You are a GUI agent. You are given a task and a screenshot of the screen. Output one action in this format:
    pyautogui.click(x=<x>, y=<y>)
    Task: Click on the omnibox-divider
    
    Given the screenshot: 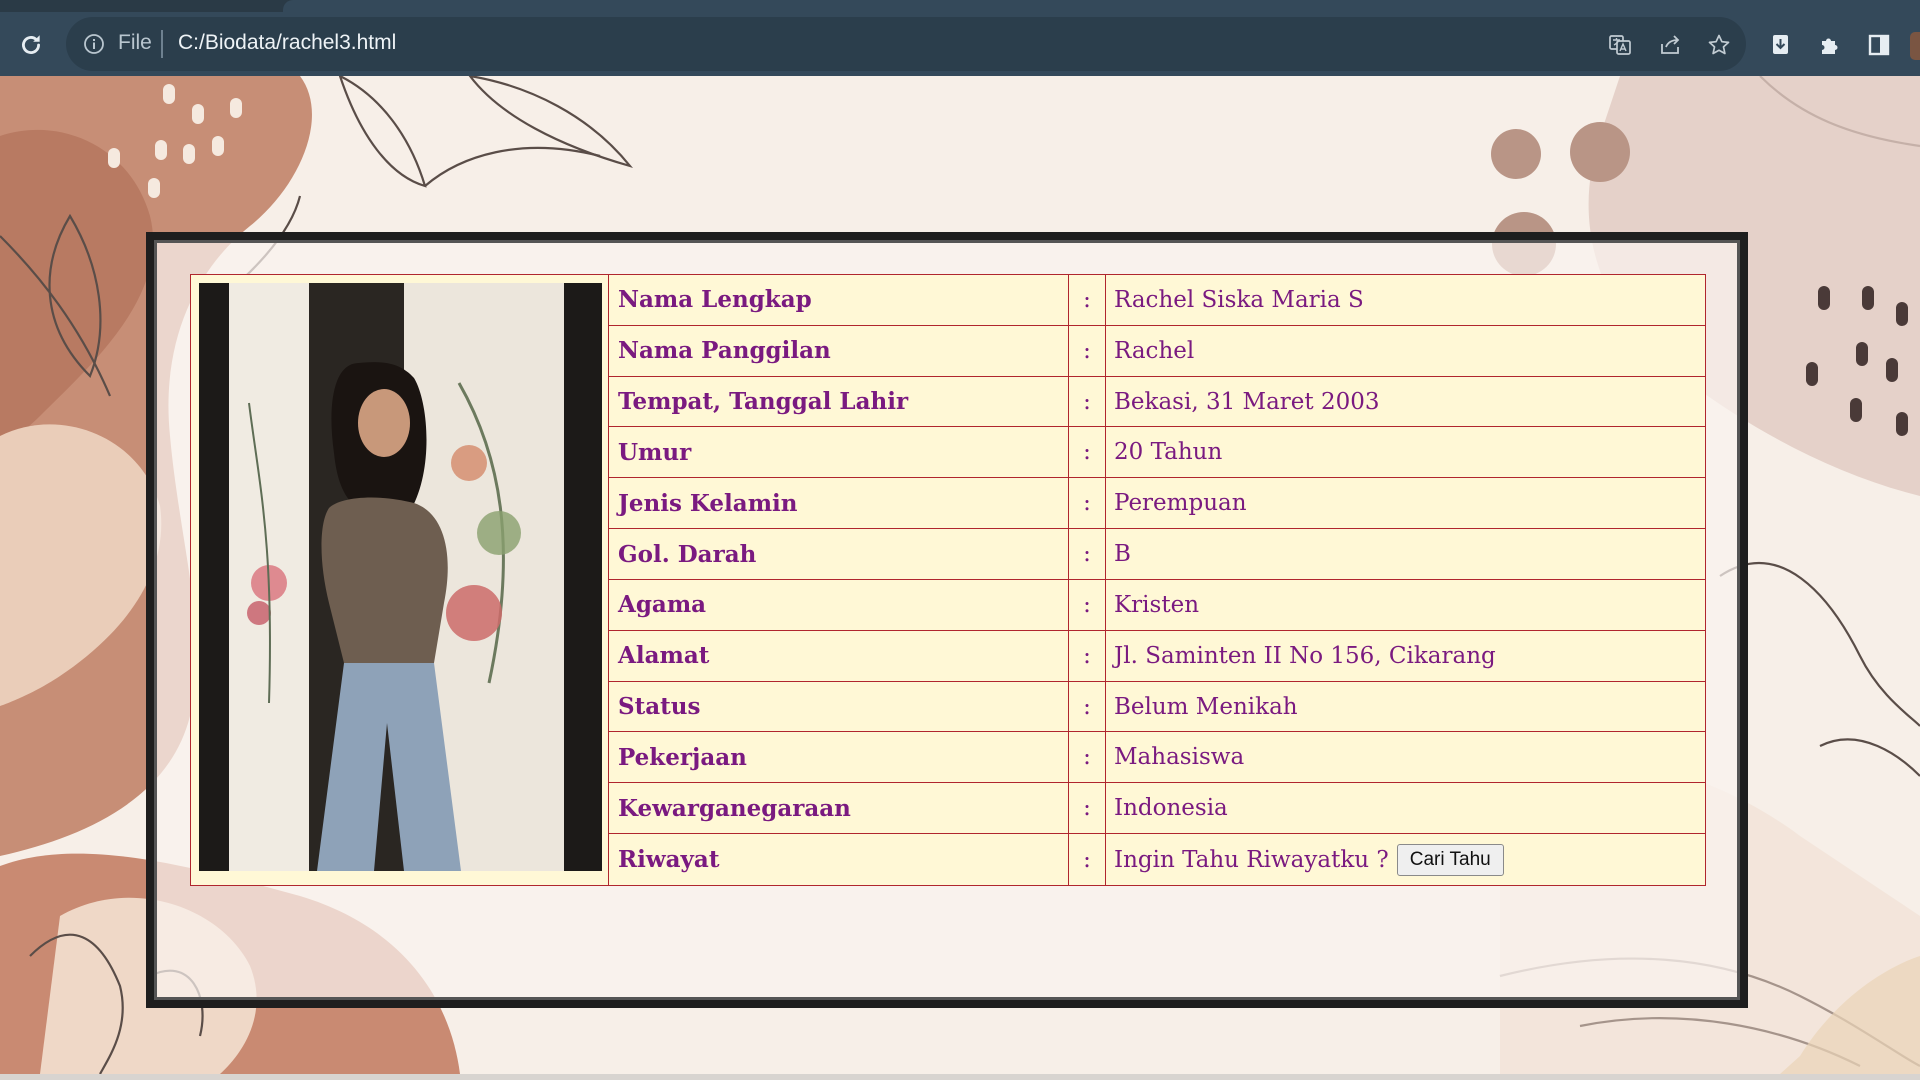 What is the action you would take?
    pyautogui.click(x=162, y=44)
    